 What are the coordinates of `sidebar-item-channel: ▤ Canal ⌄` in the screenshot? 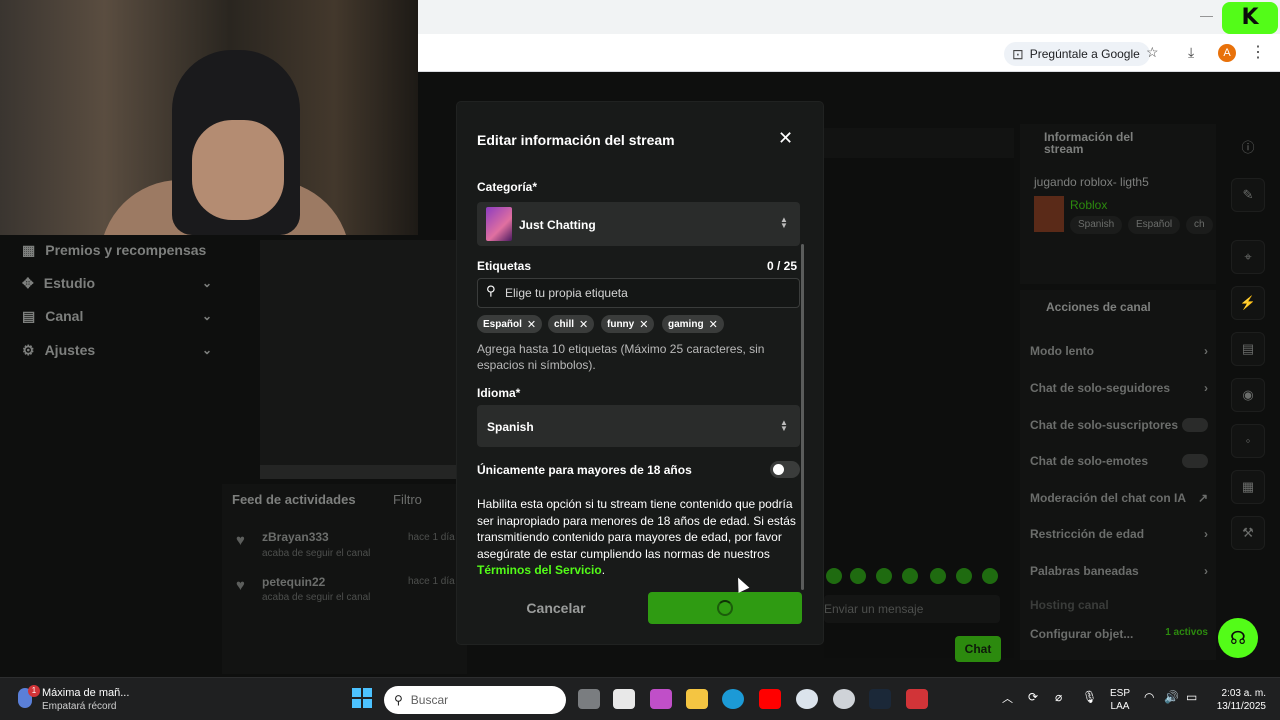 It's located at (117, 316).